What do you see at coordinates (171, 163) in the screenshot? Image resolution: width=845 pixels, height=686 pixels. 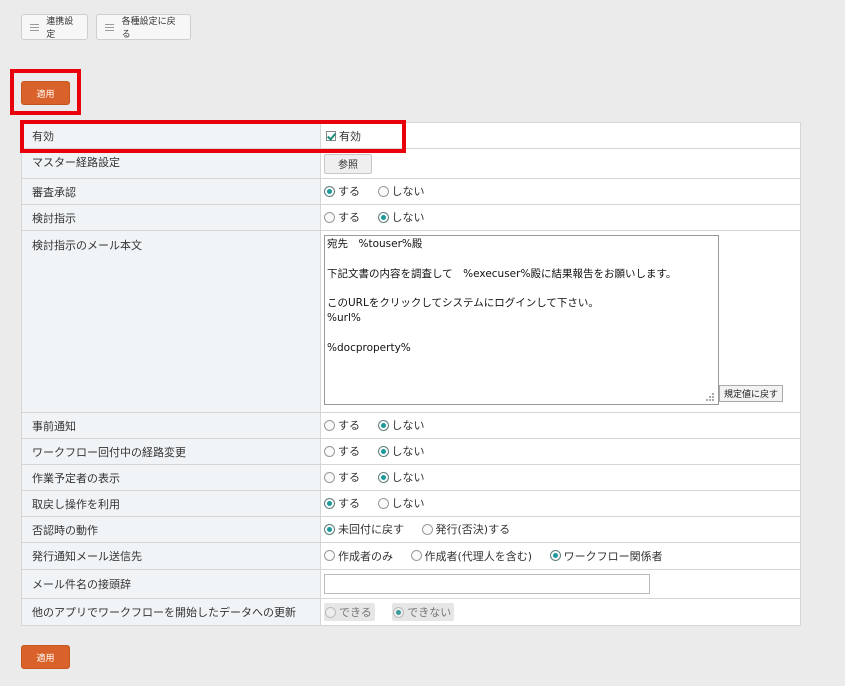 I see `label-master-route: マスター経路設定` at bounding box center [171, 163].